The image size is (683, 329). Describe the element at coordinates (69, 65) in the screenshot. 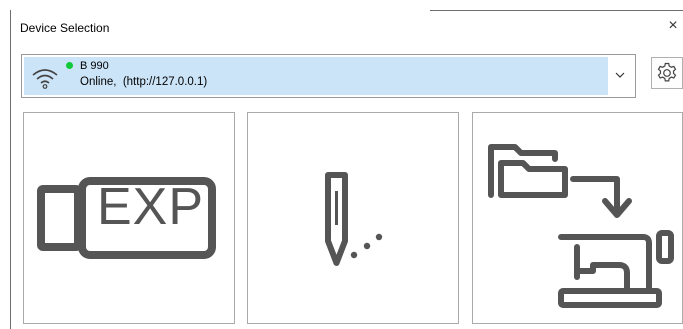

I see `online-status-dot` at that location.